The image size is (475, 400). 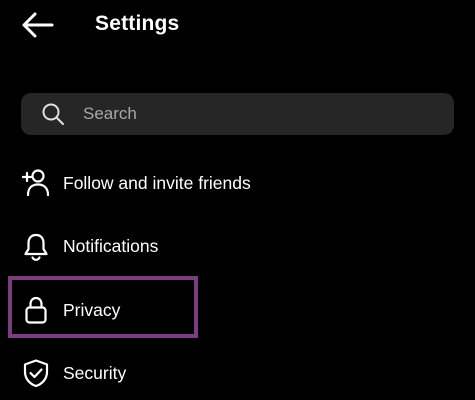 I want to click on header-bar: Settings, so click(x=237, y=25).